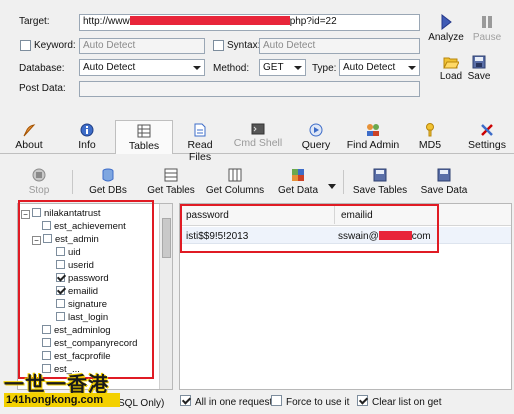  What do you see at coordinates (446, 22) in the screenshot?
I see `play-icon` at bounding box center [446, 22].